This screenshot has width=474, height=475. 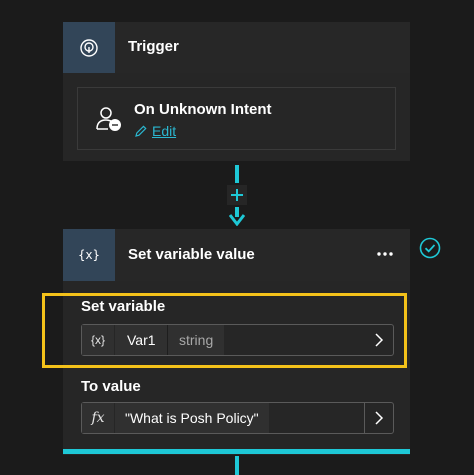 I want to click on check-circle-icon, so click(x=430, y=248).